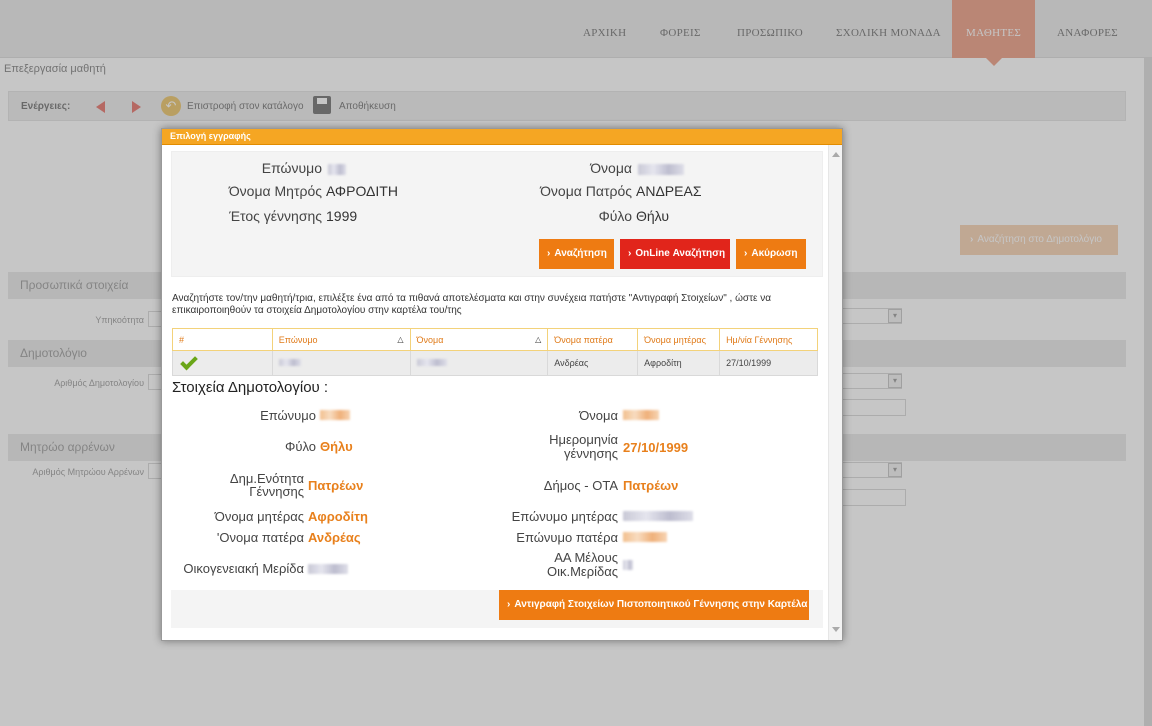 The height and width of the screenshot is (726, 1152). What do you see at coordinates (210, 136) in the screenshot?
I see `dialog-title: Επιλογή εγγραφής` at bounding box center [210, 136].